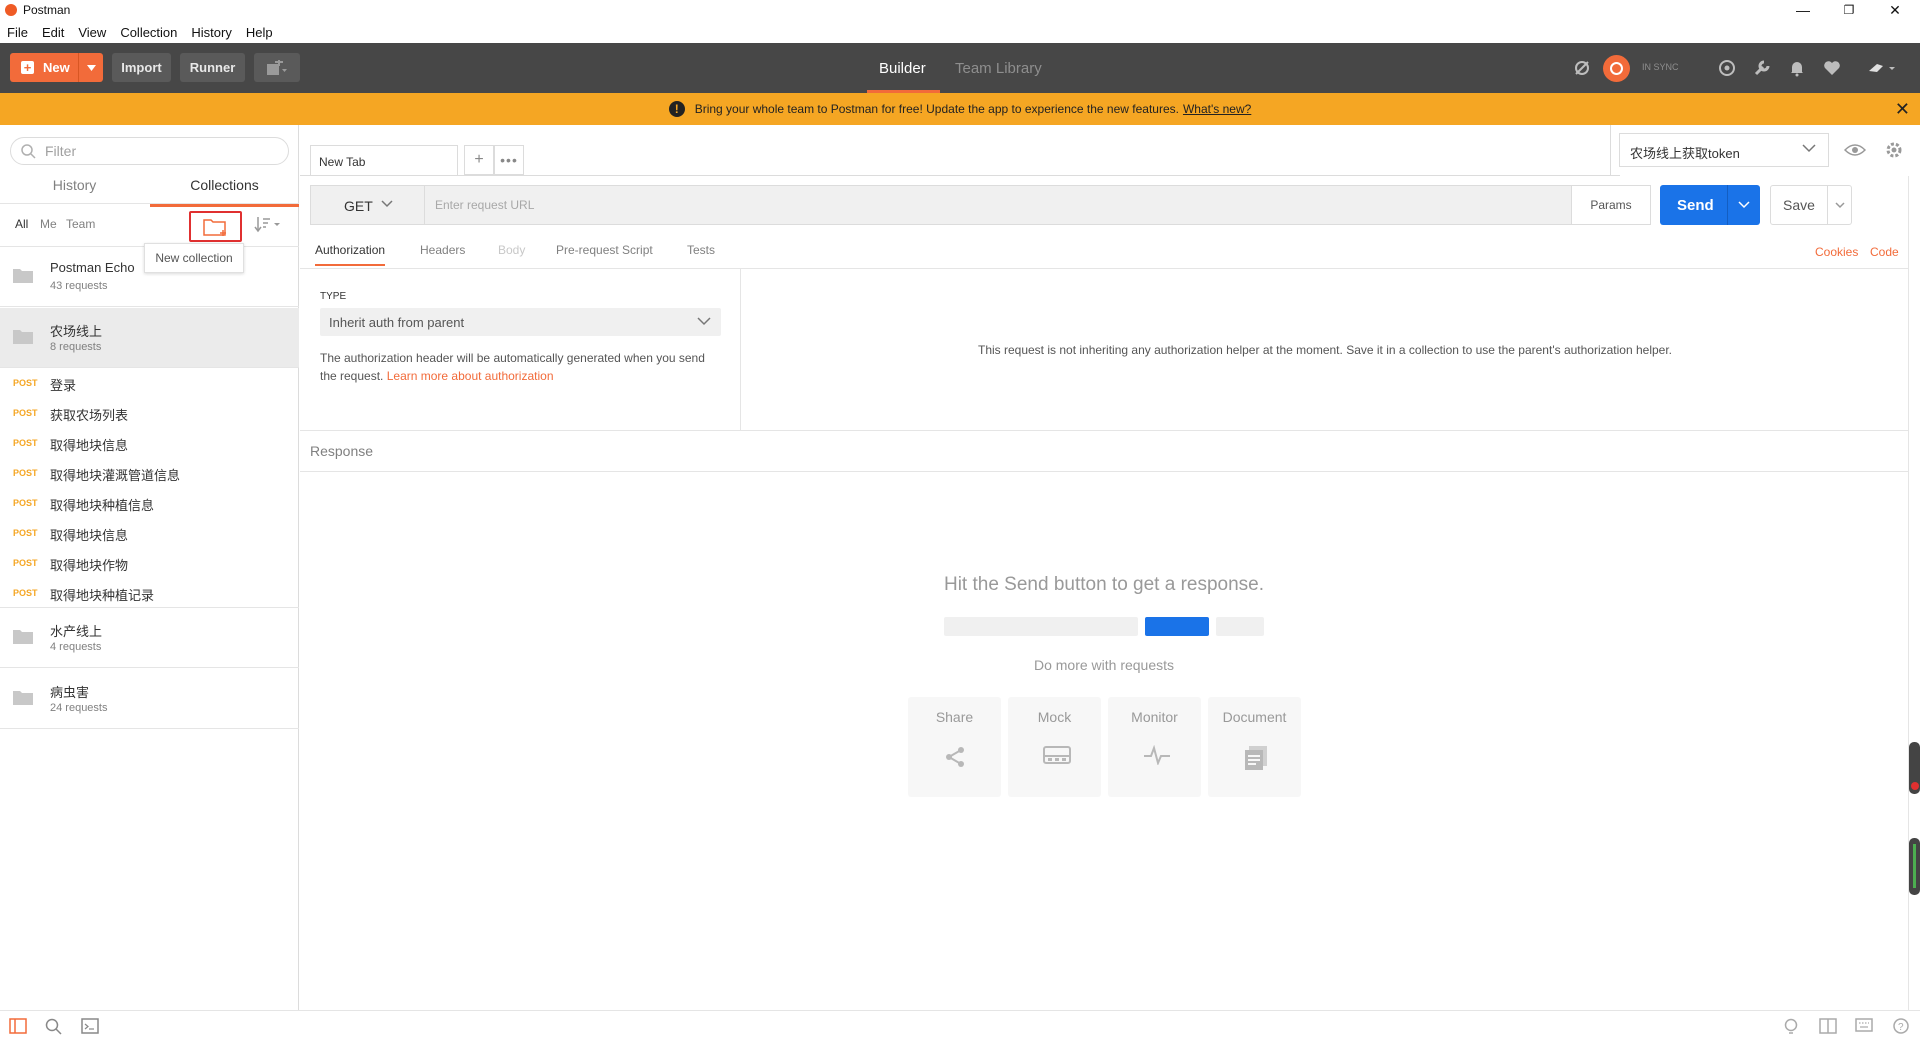 Image resolution: width=1920 pixels, height=1041 pixels. Describe the element at coordinates (1054, 747) in the screenshot. I see `mock-card: Mock` at that location.